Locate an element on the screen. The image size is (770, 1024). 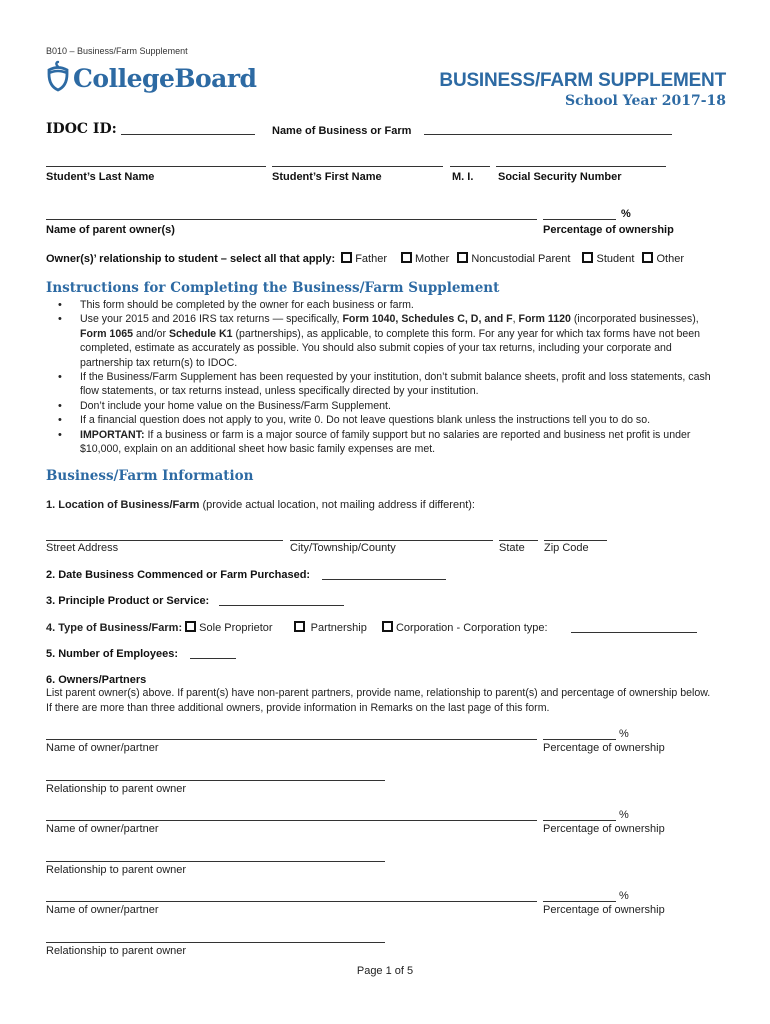
relationship-option-other: Other is located at coordinates (663, 258).